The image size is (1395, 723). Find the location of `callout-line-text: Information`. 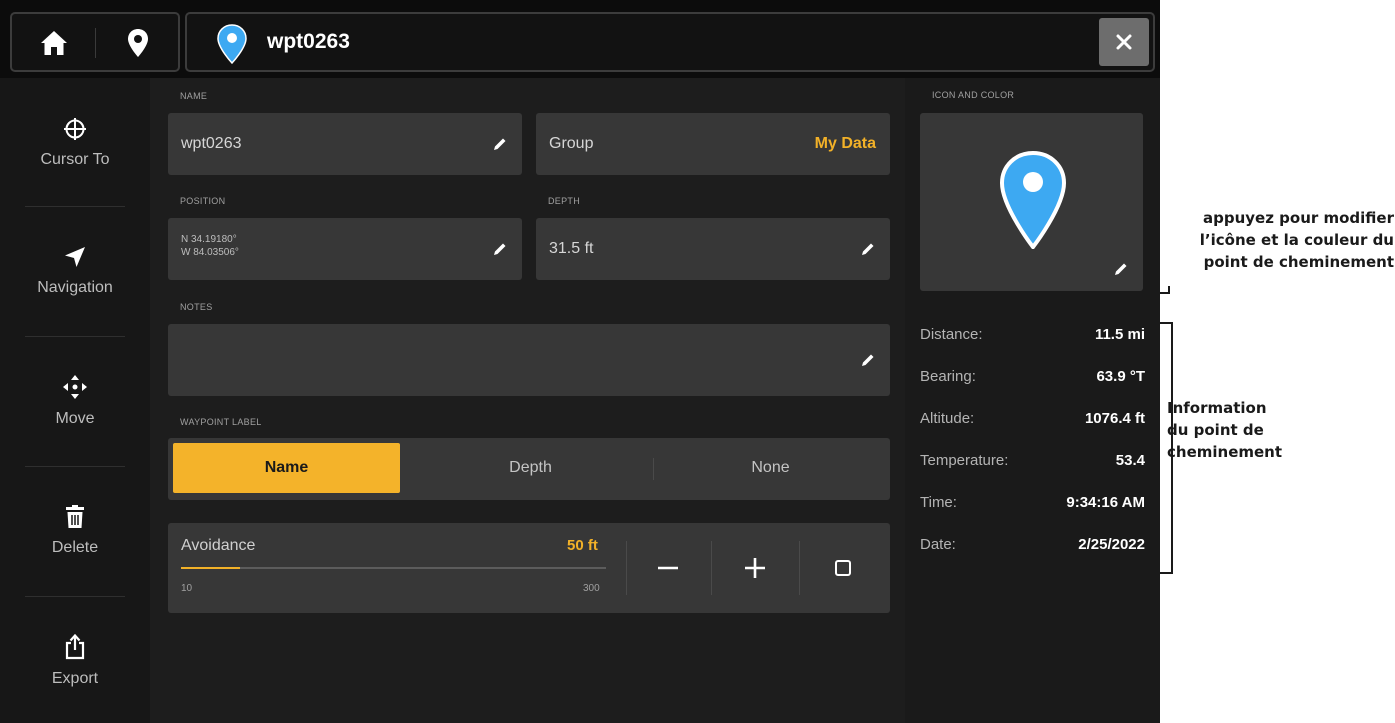

callout-line-text: Information is located at coordinates (1217, 408).